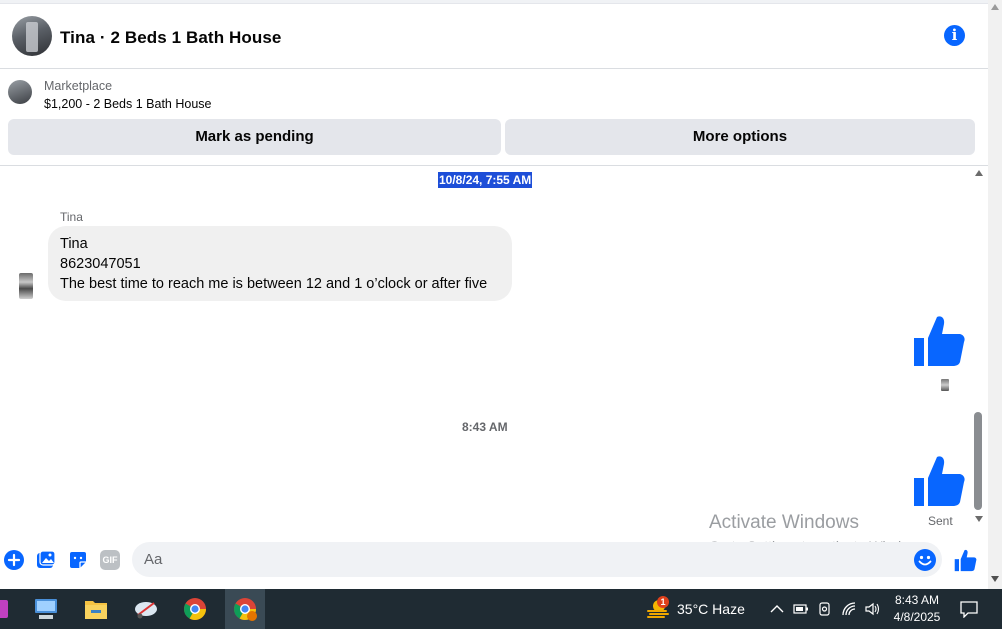  I want to click on more-options-button: More options, so click(740, 137).